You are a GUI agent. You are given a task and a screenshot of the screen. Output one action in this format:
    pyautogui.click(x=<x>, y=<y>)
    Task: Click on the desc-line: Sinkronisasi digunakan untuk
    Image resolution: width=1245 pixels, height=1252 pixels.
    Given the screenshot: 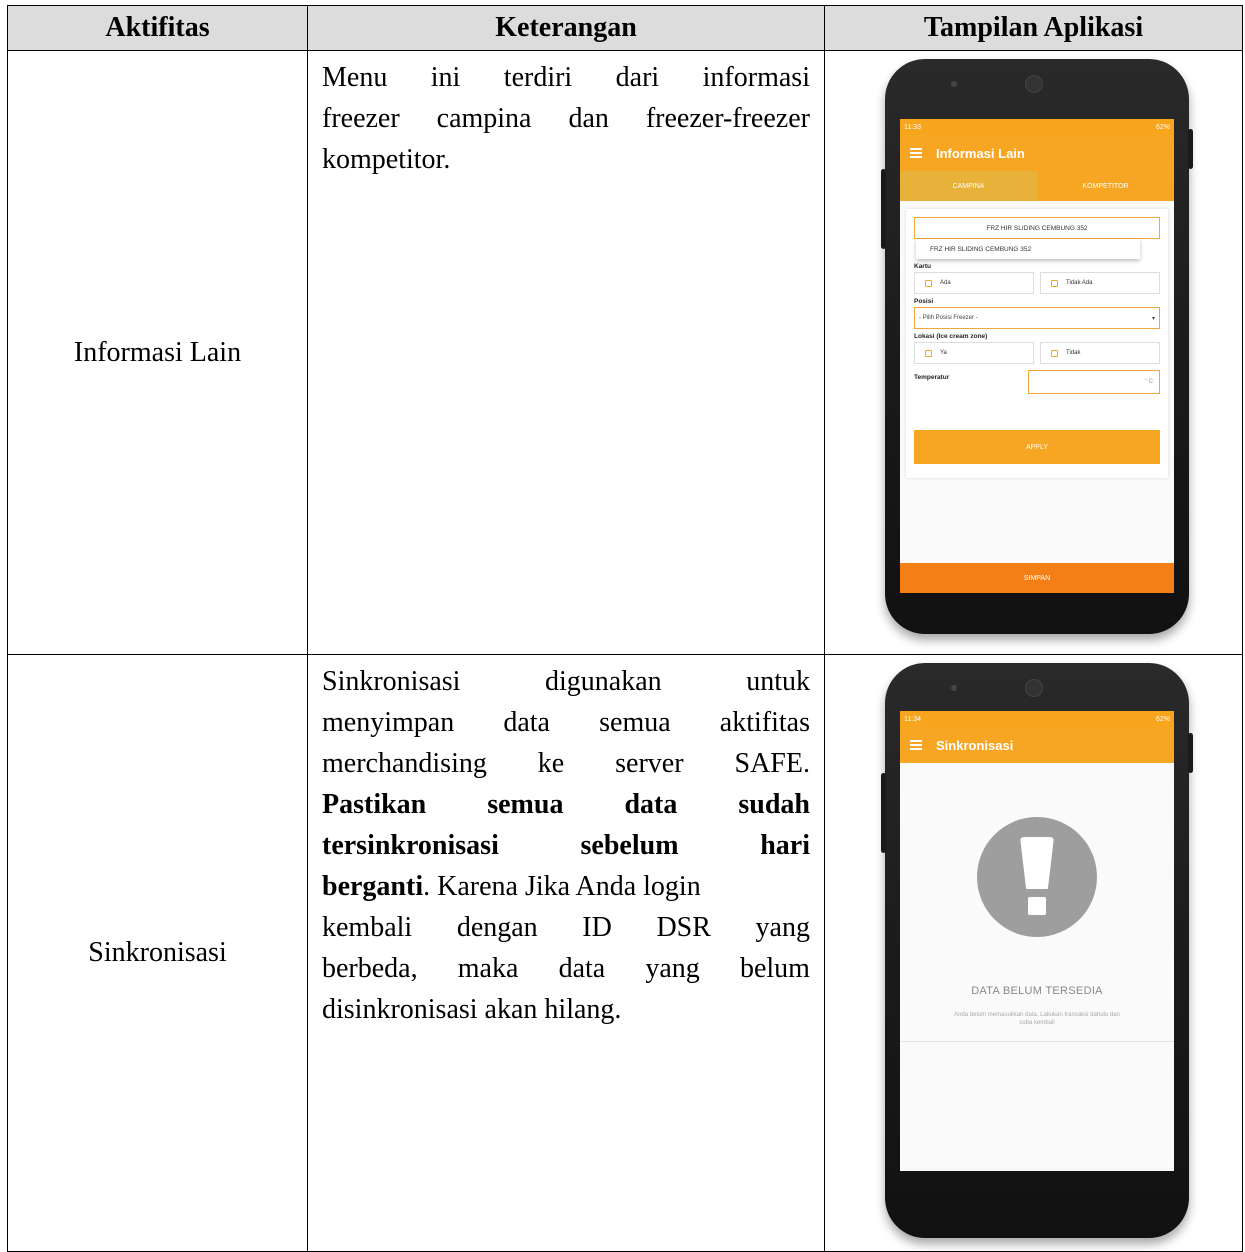 What is the action you would take?
    pyautogui.click(x=566, y=681)
    